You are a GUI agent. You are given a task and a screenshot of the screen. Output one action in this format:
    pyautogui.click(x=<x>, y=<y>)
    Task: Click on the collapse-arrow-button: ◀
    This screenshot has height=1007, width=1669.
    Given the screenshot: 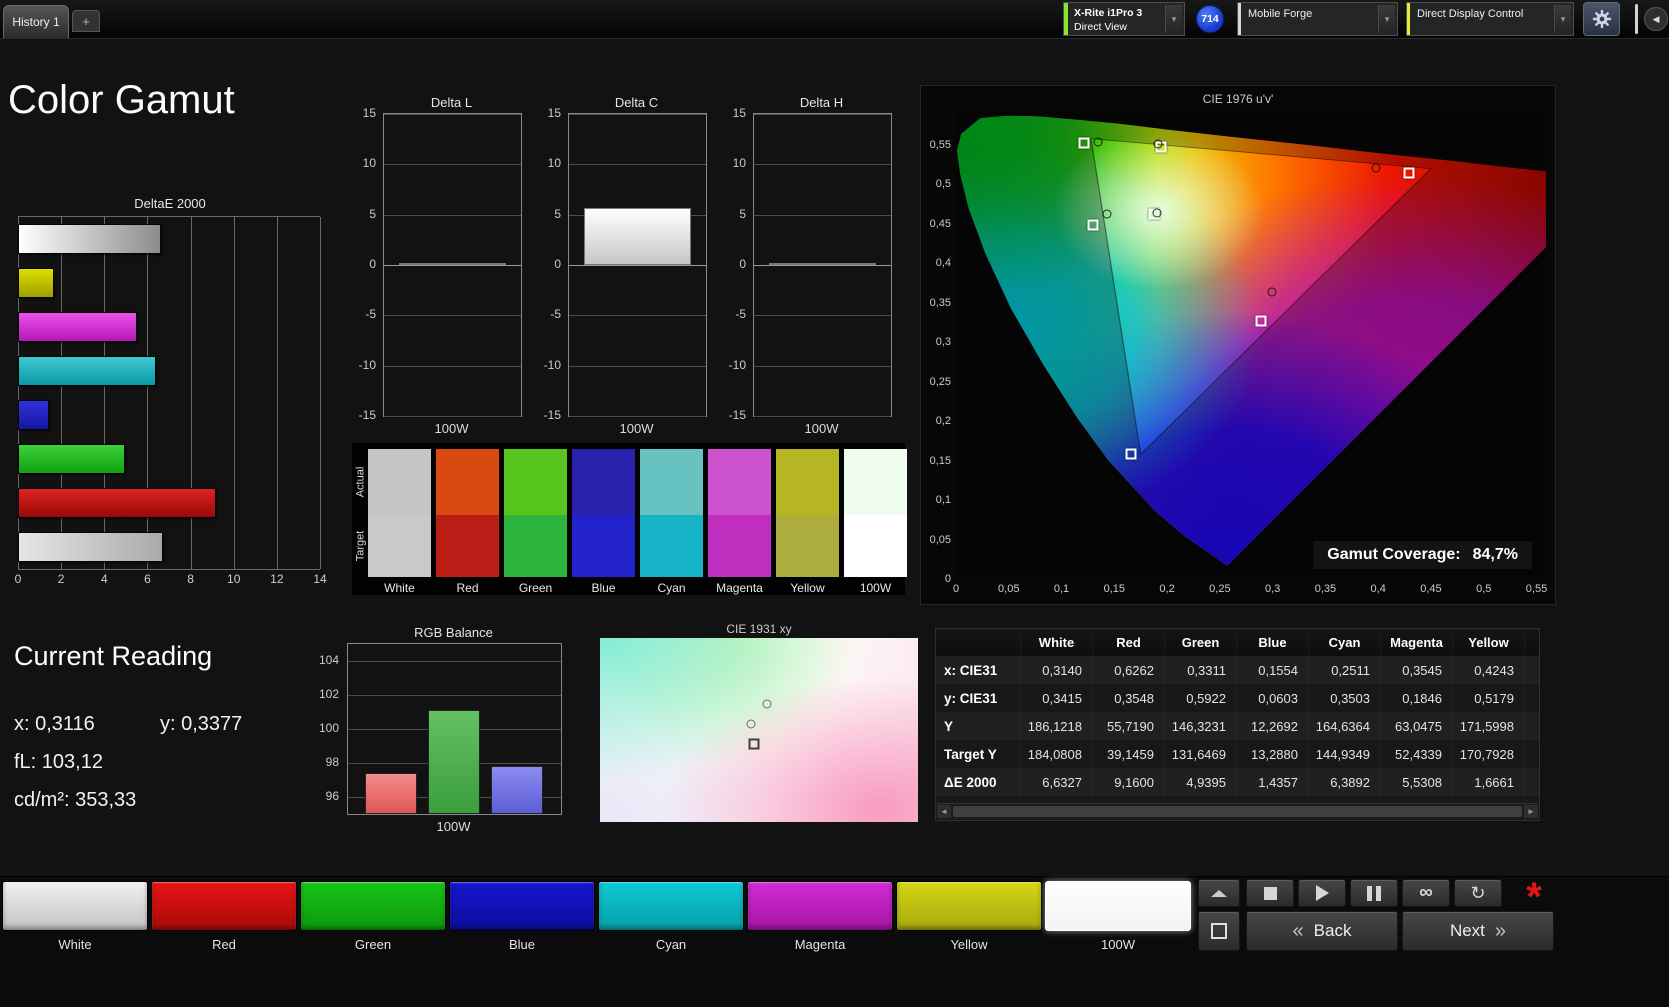 What is the action you would take?
    pyautogui.click(x=1656, y=19)
    